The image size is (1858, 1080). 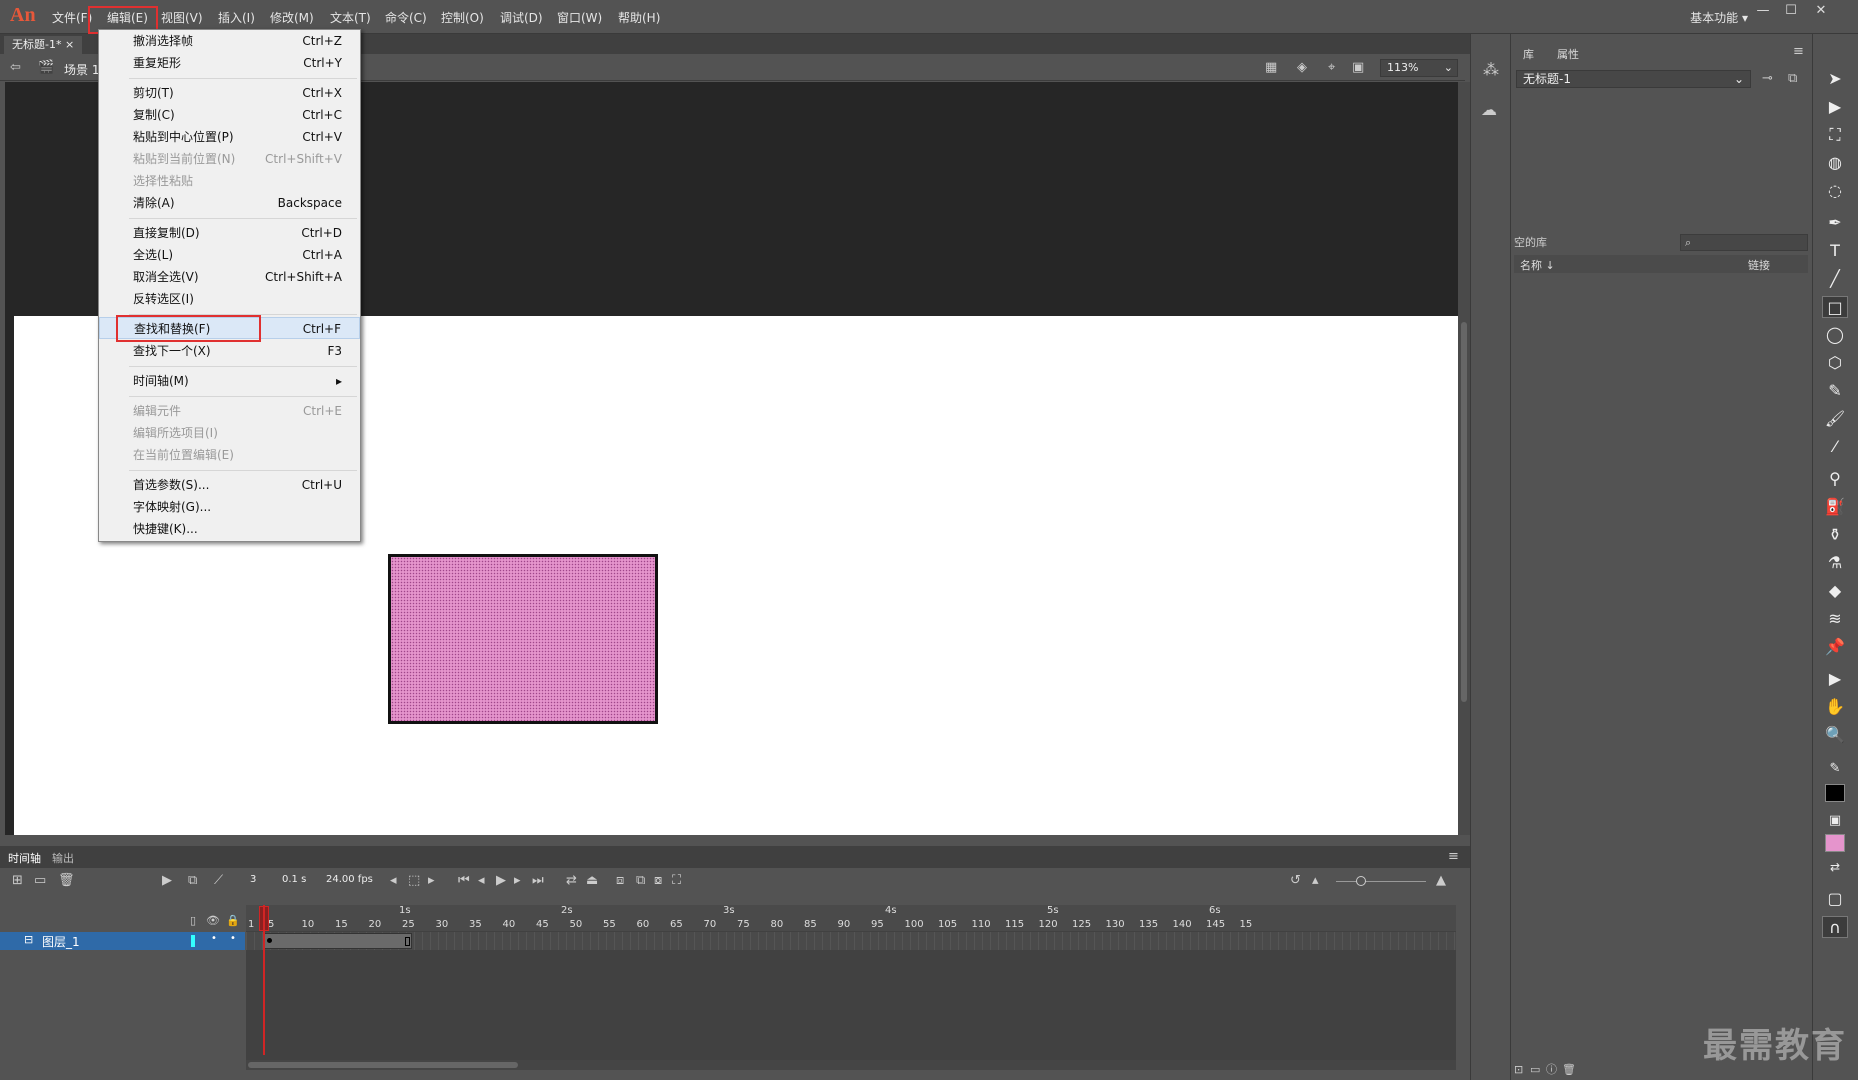 What do you see at coordinates (517, 881) in the screenshot?
I see `step-forward-icon: ▸` at bounding box center [517, 881].